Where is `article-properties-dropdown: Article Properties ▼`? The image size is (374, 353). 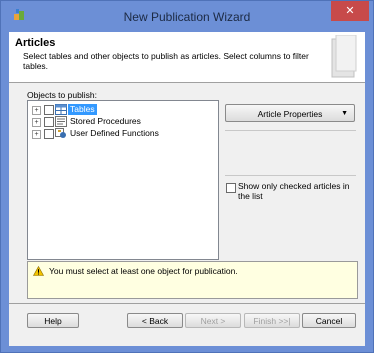 article-properties-dropdown: Article Properties ▼ is located at coordinates (290, 113).